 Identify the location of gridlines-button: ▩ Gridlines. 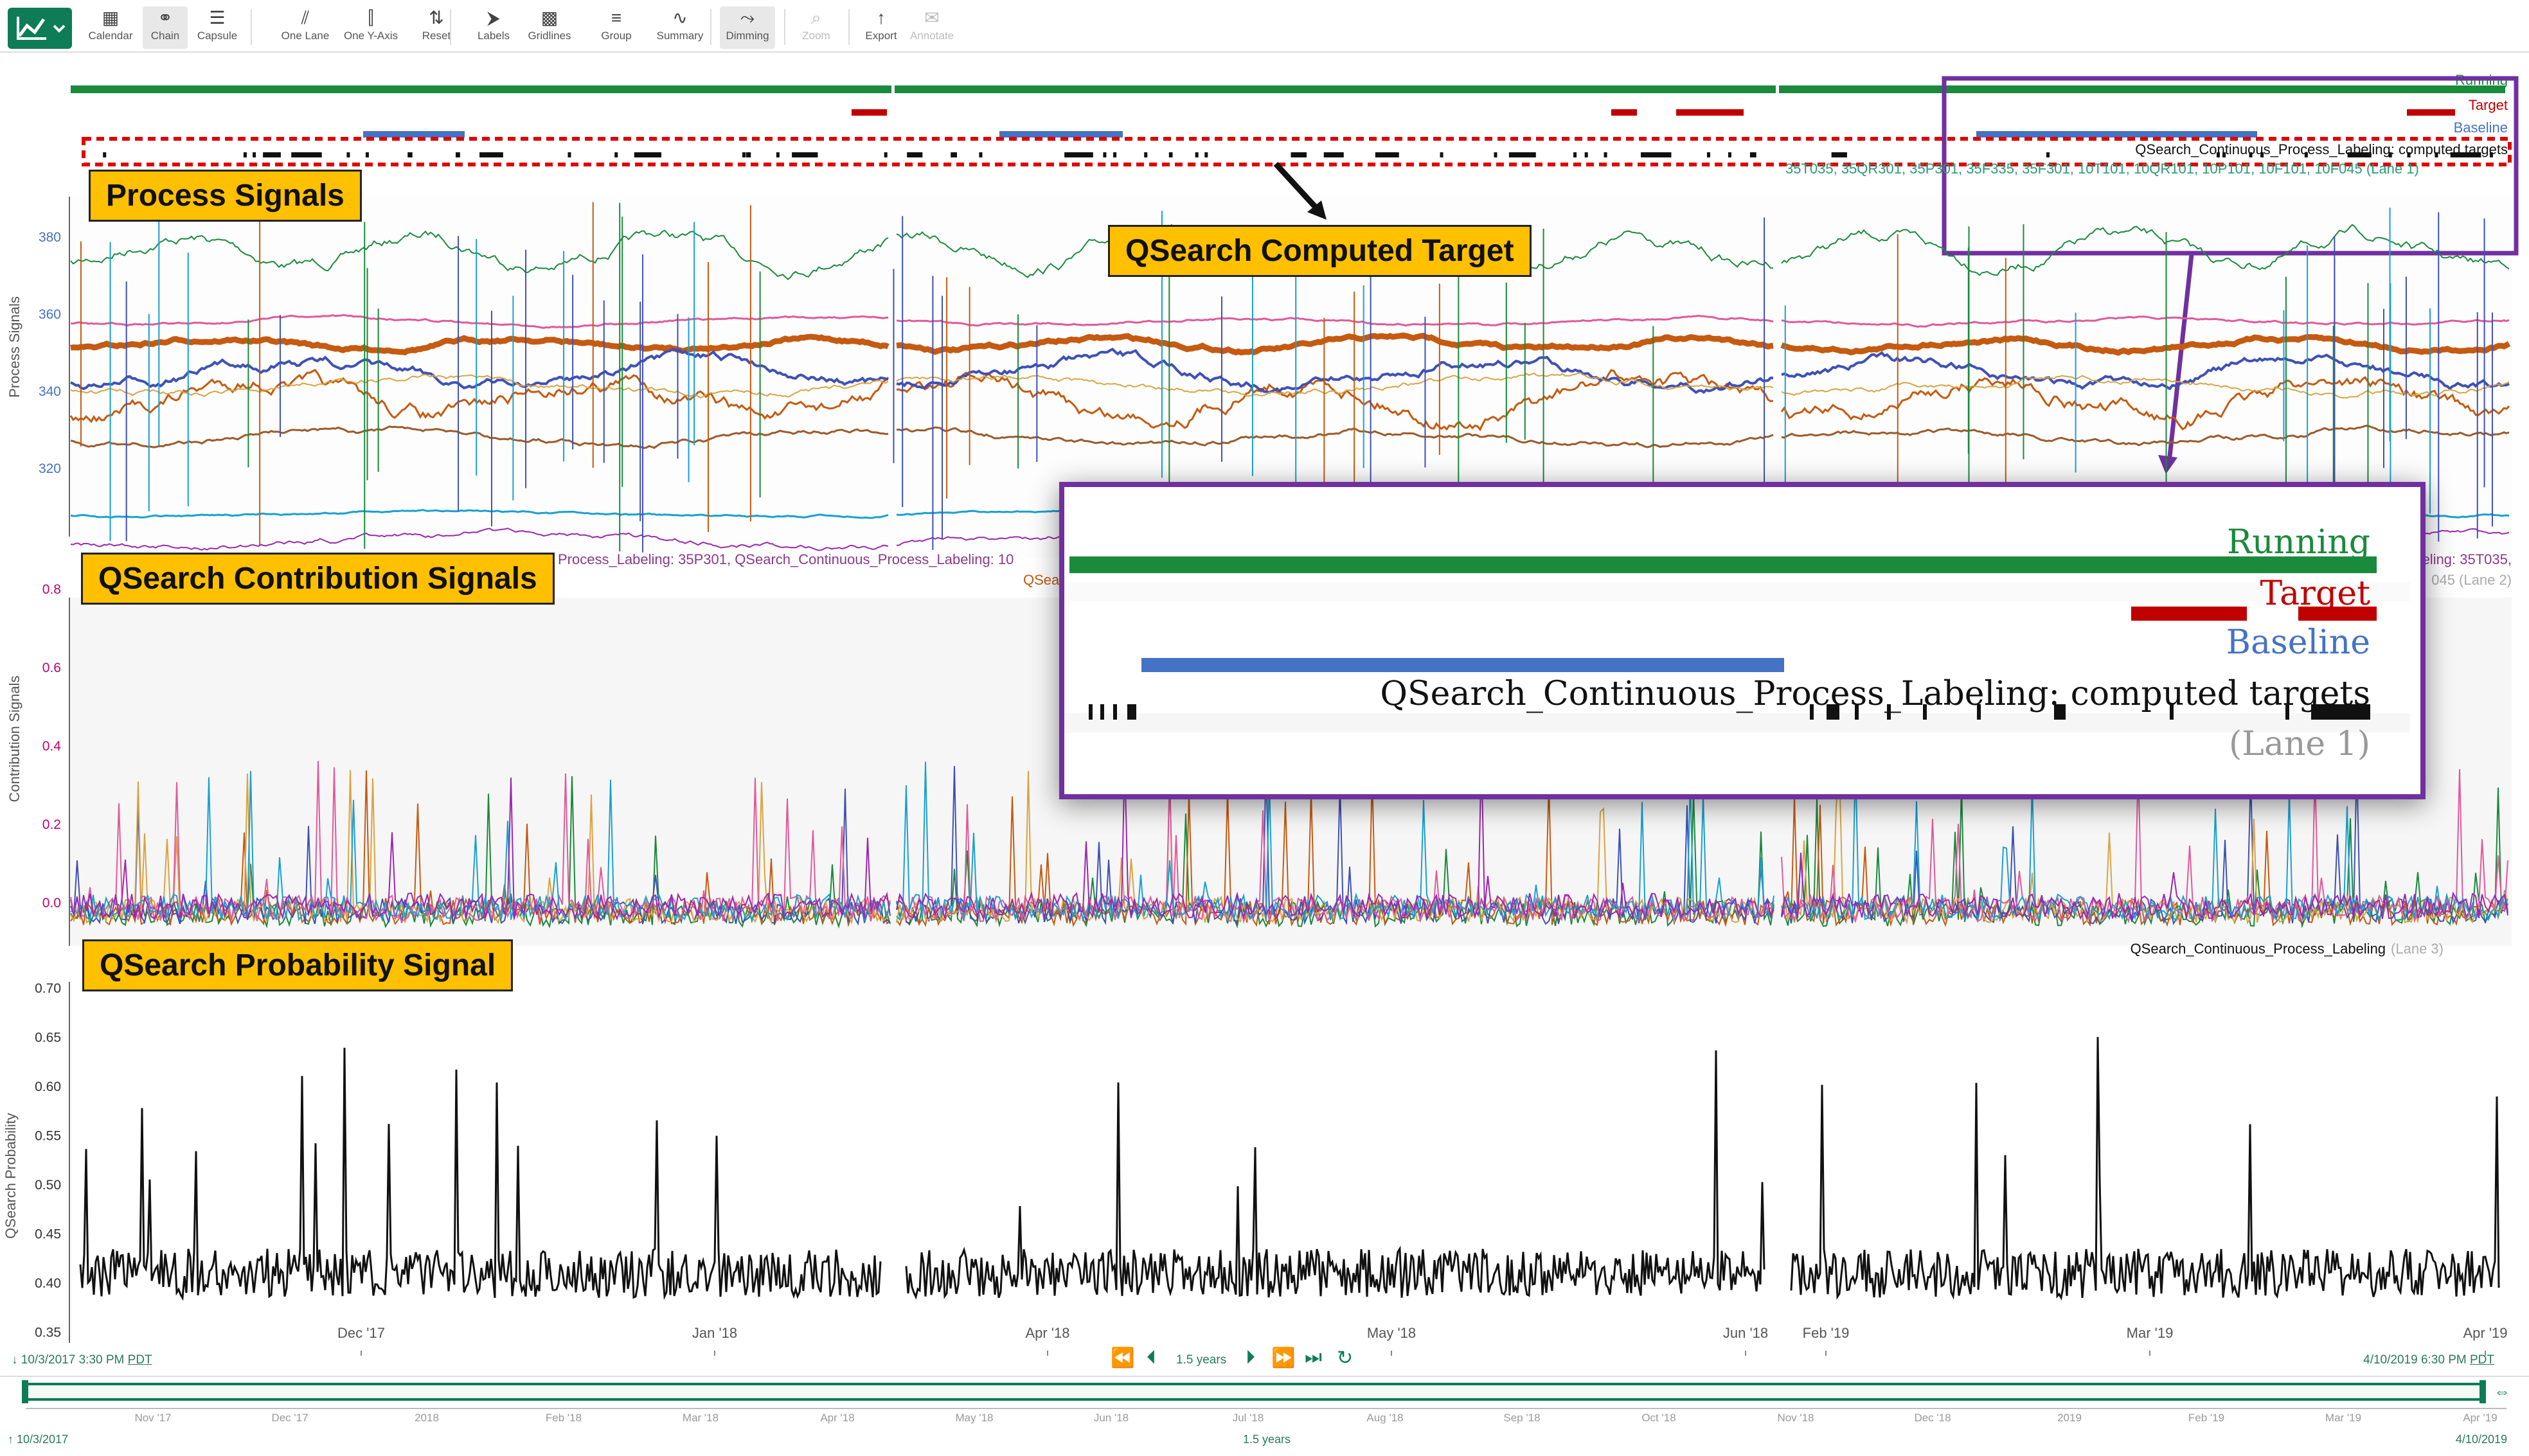
(549, 28).